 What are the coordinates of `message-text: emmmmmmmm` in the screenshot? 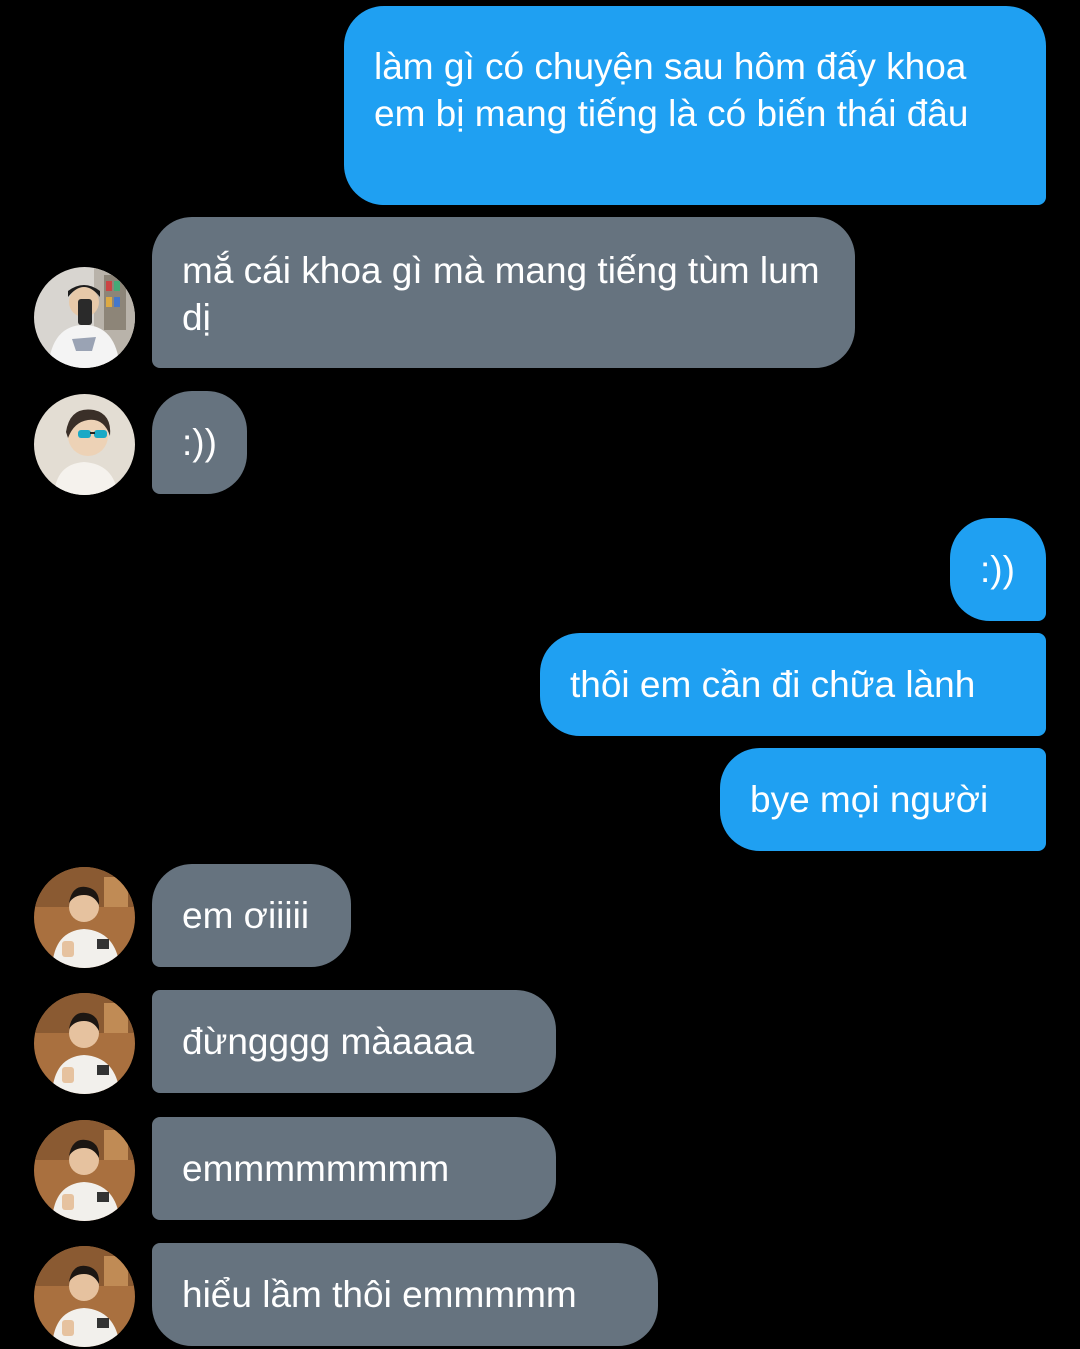 It's located at (316, 1168).